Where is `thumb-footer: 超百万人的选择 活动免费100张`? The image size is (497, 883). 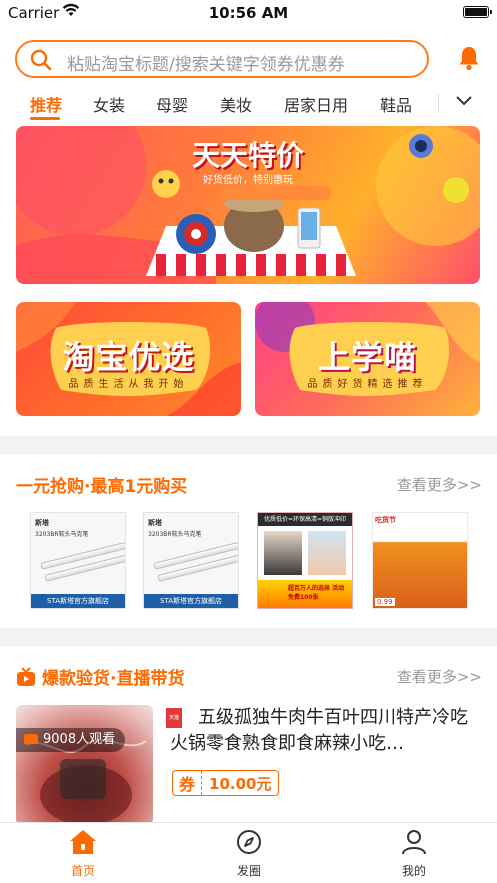 thumb-footer: 超百万人的选择 活动免费100张 is located at coordinates (305, 594).